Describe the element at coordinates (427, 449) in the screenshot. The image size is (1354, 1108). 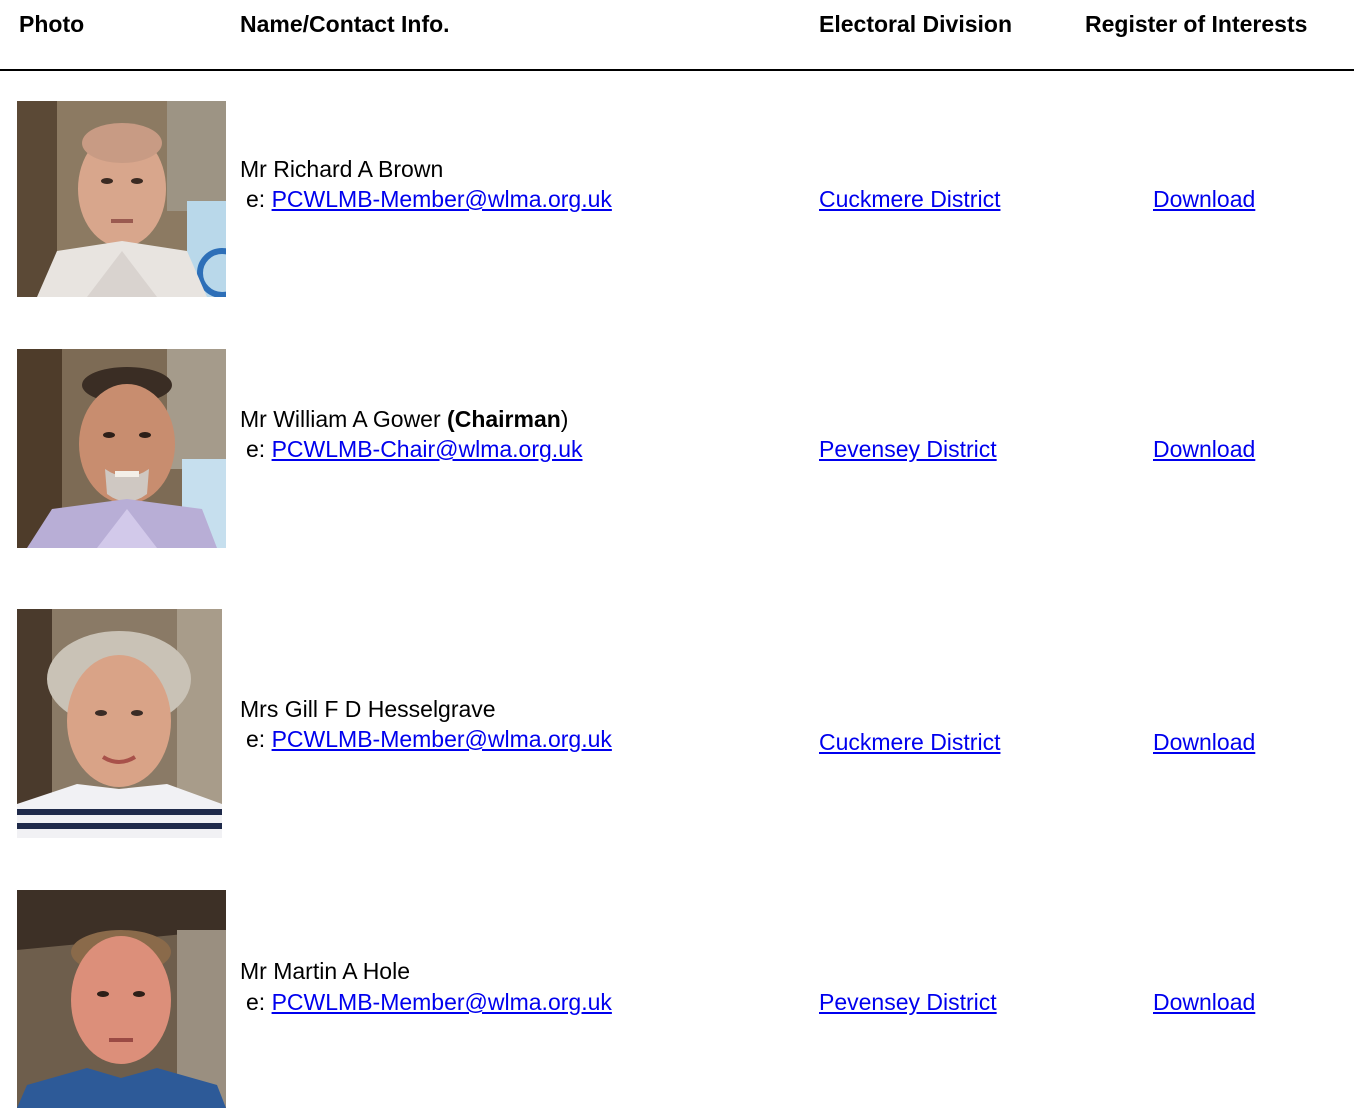
I see `email-link: PCWLMB-Chair@wlma.org.uk` at that location.